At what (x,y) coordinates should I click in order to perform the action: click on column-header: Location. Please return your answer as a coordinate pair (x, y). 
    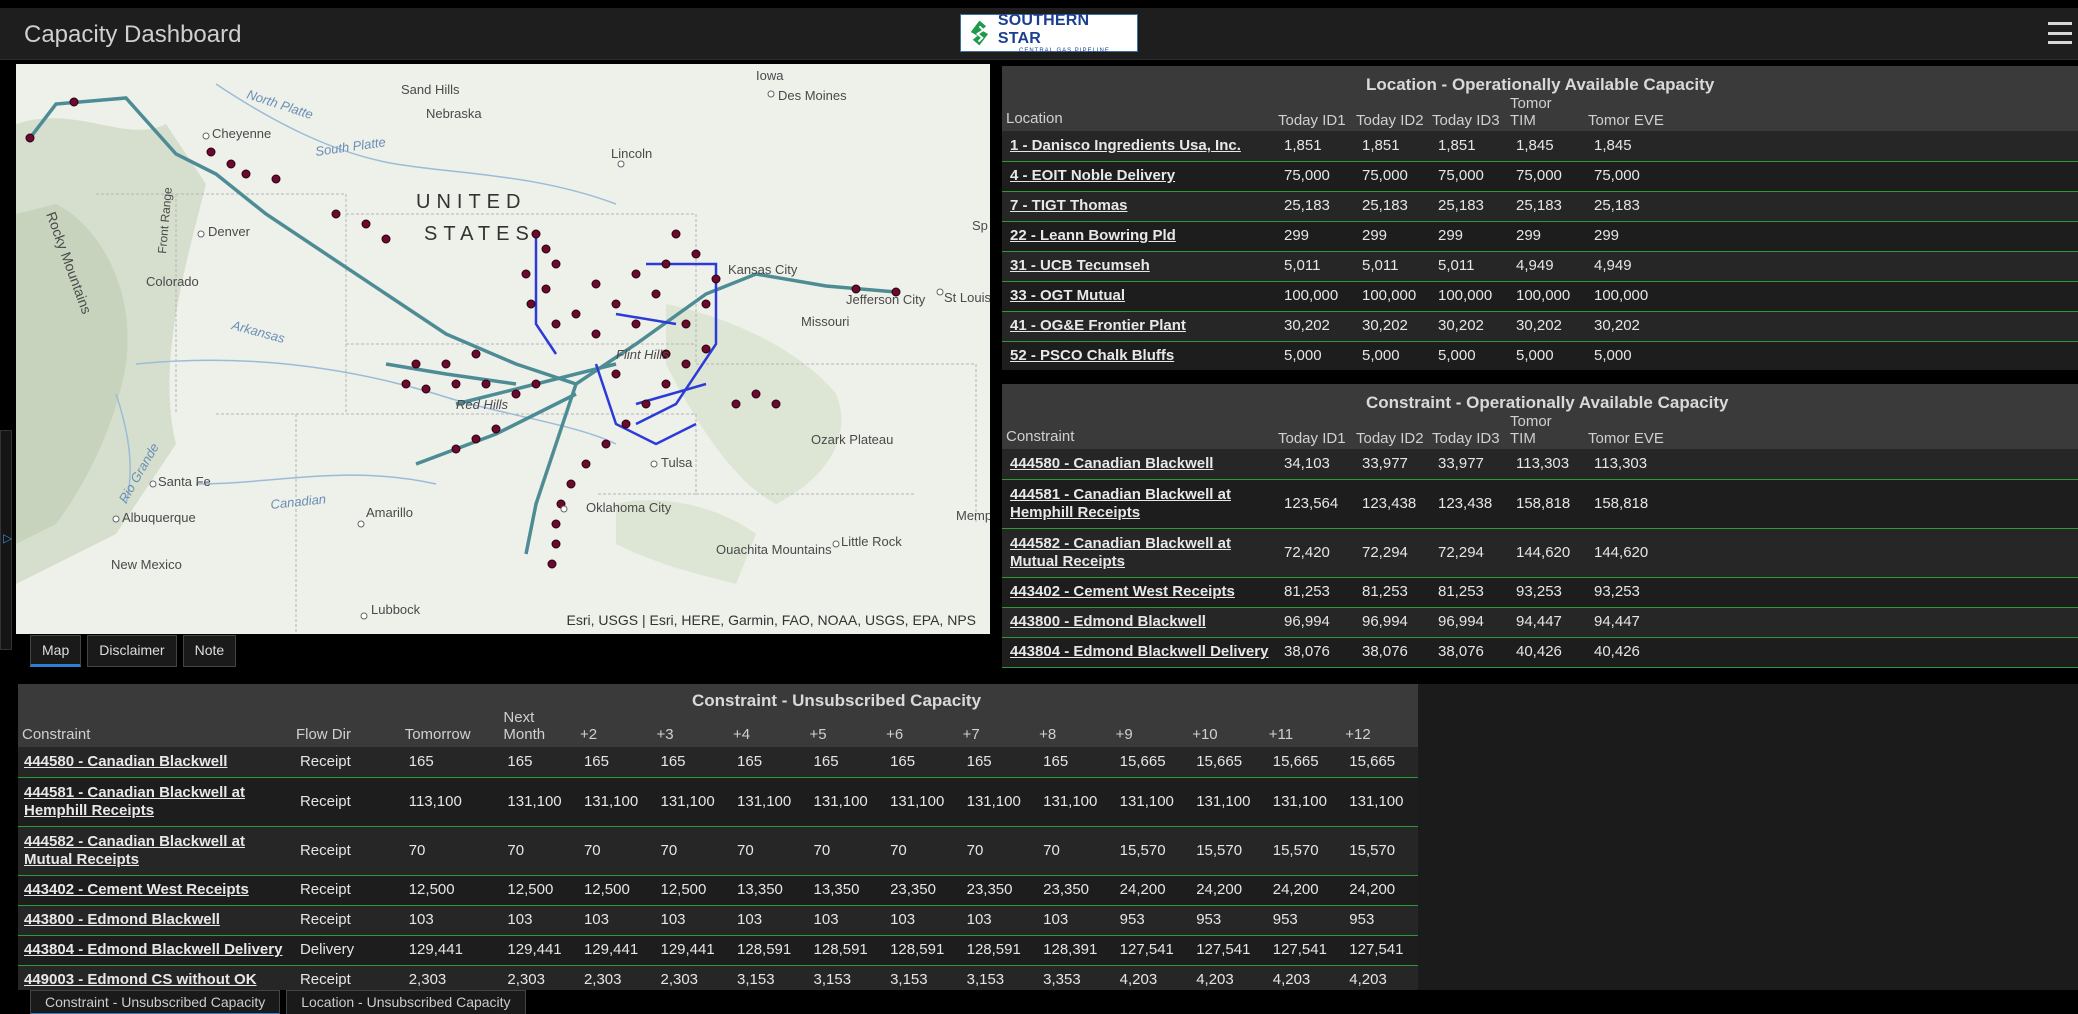
    Looking at the image, I should click on (1138, 112).